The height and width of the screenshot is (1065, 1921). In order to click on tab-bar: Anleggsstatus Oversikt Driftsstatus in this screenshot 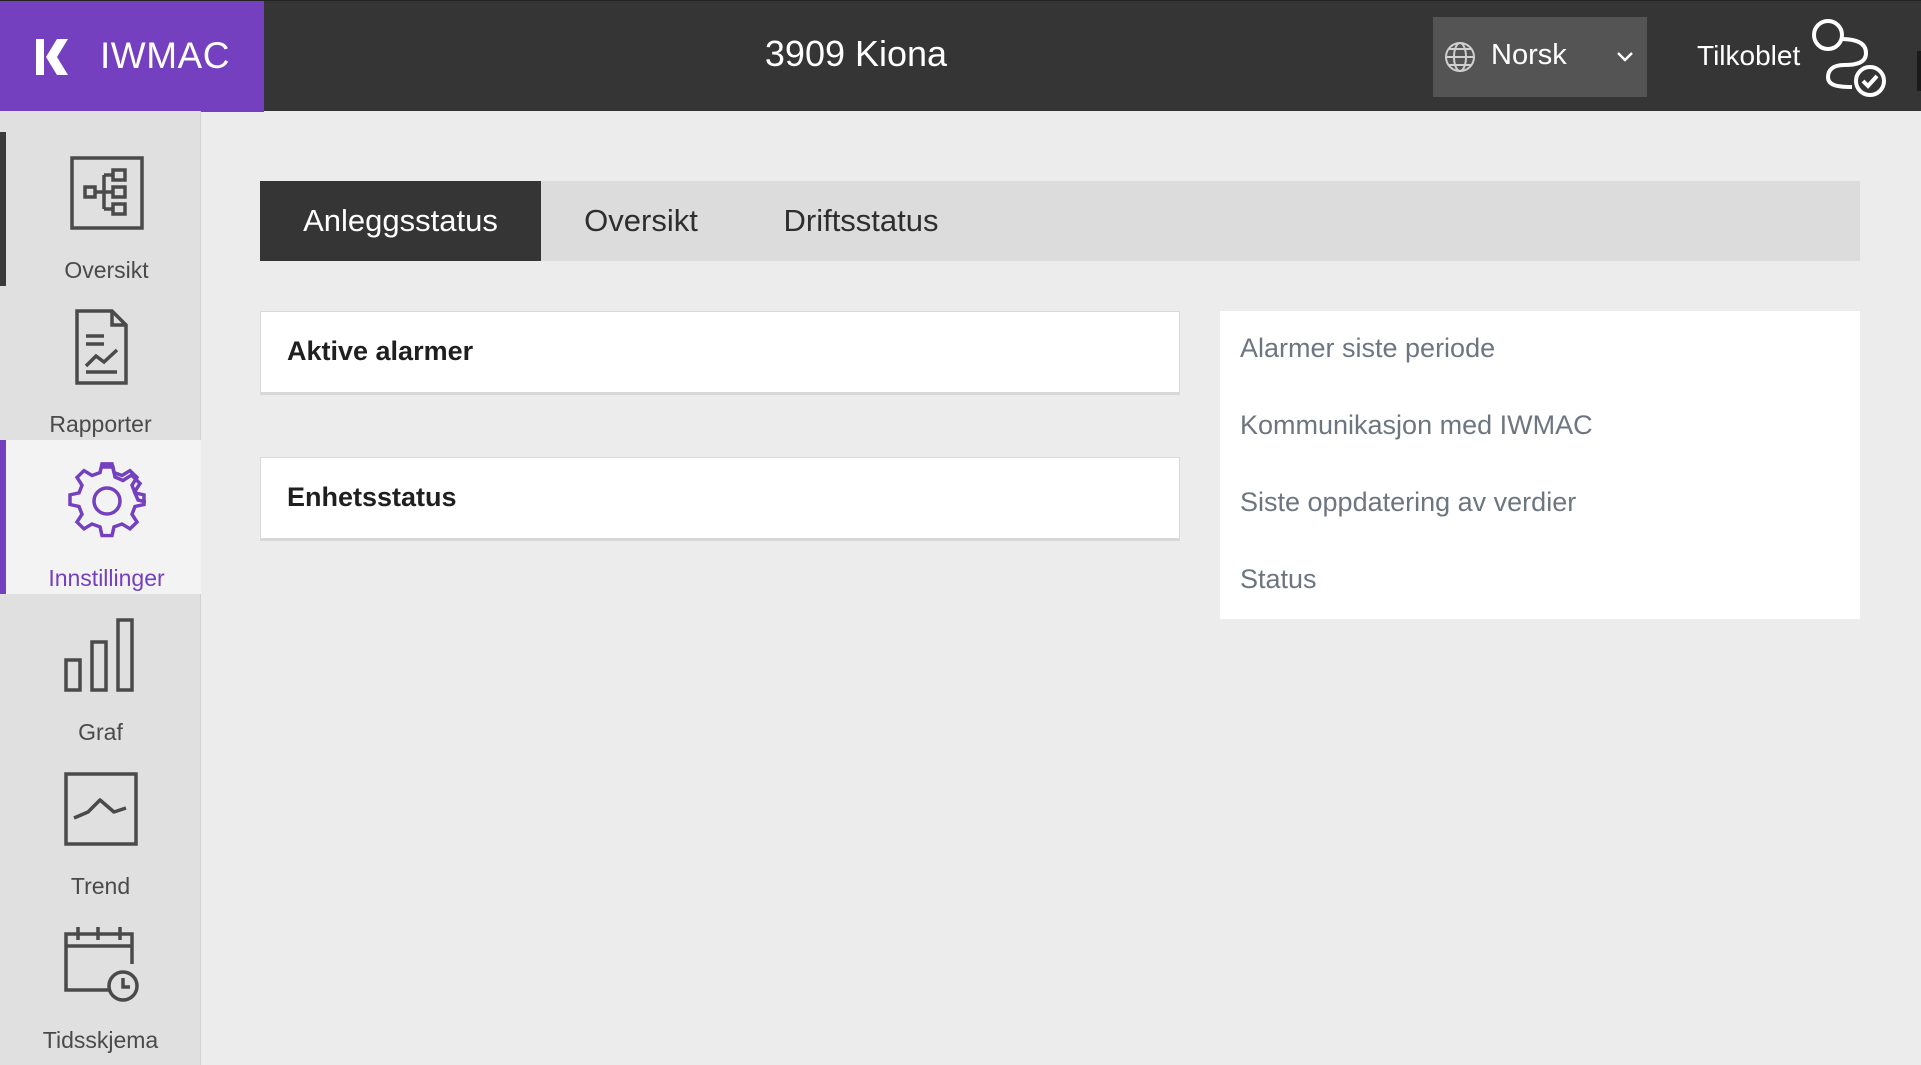, I will do `click(1060, 221)`.